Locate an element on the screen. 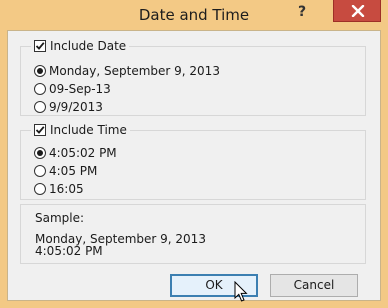 This screenshot has width=388, height=308. help-icon: ? is located at coordinates (302, 13).